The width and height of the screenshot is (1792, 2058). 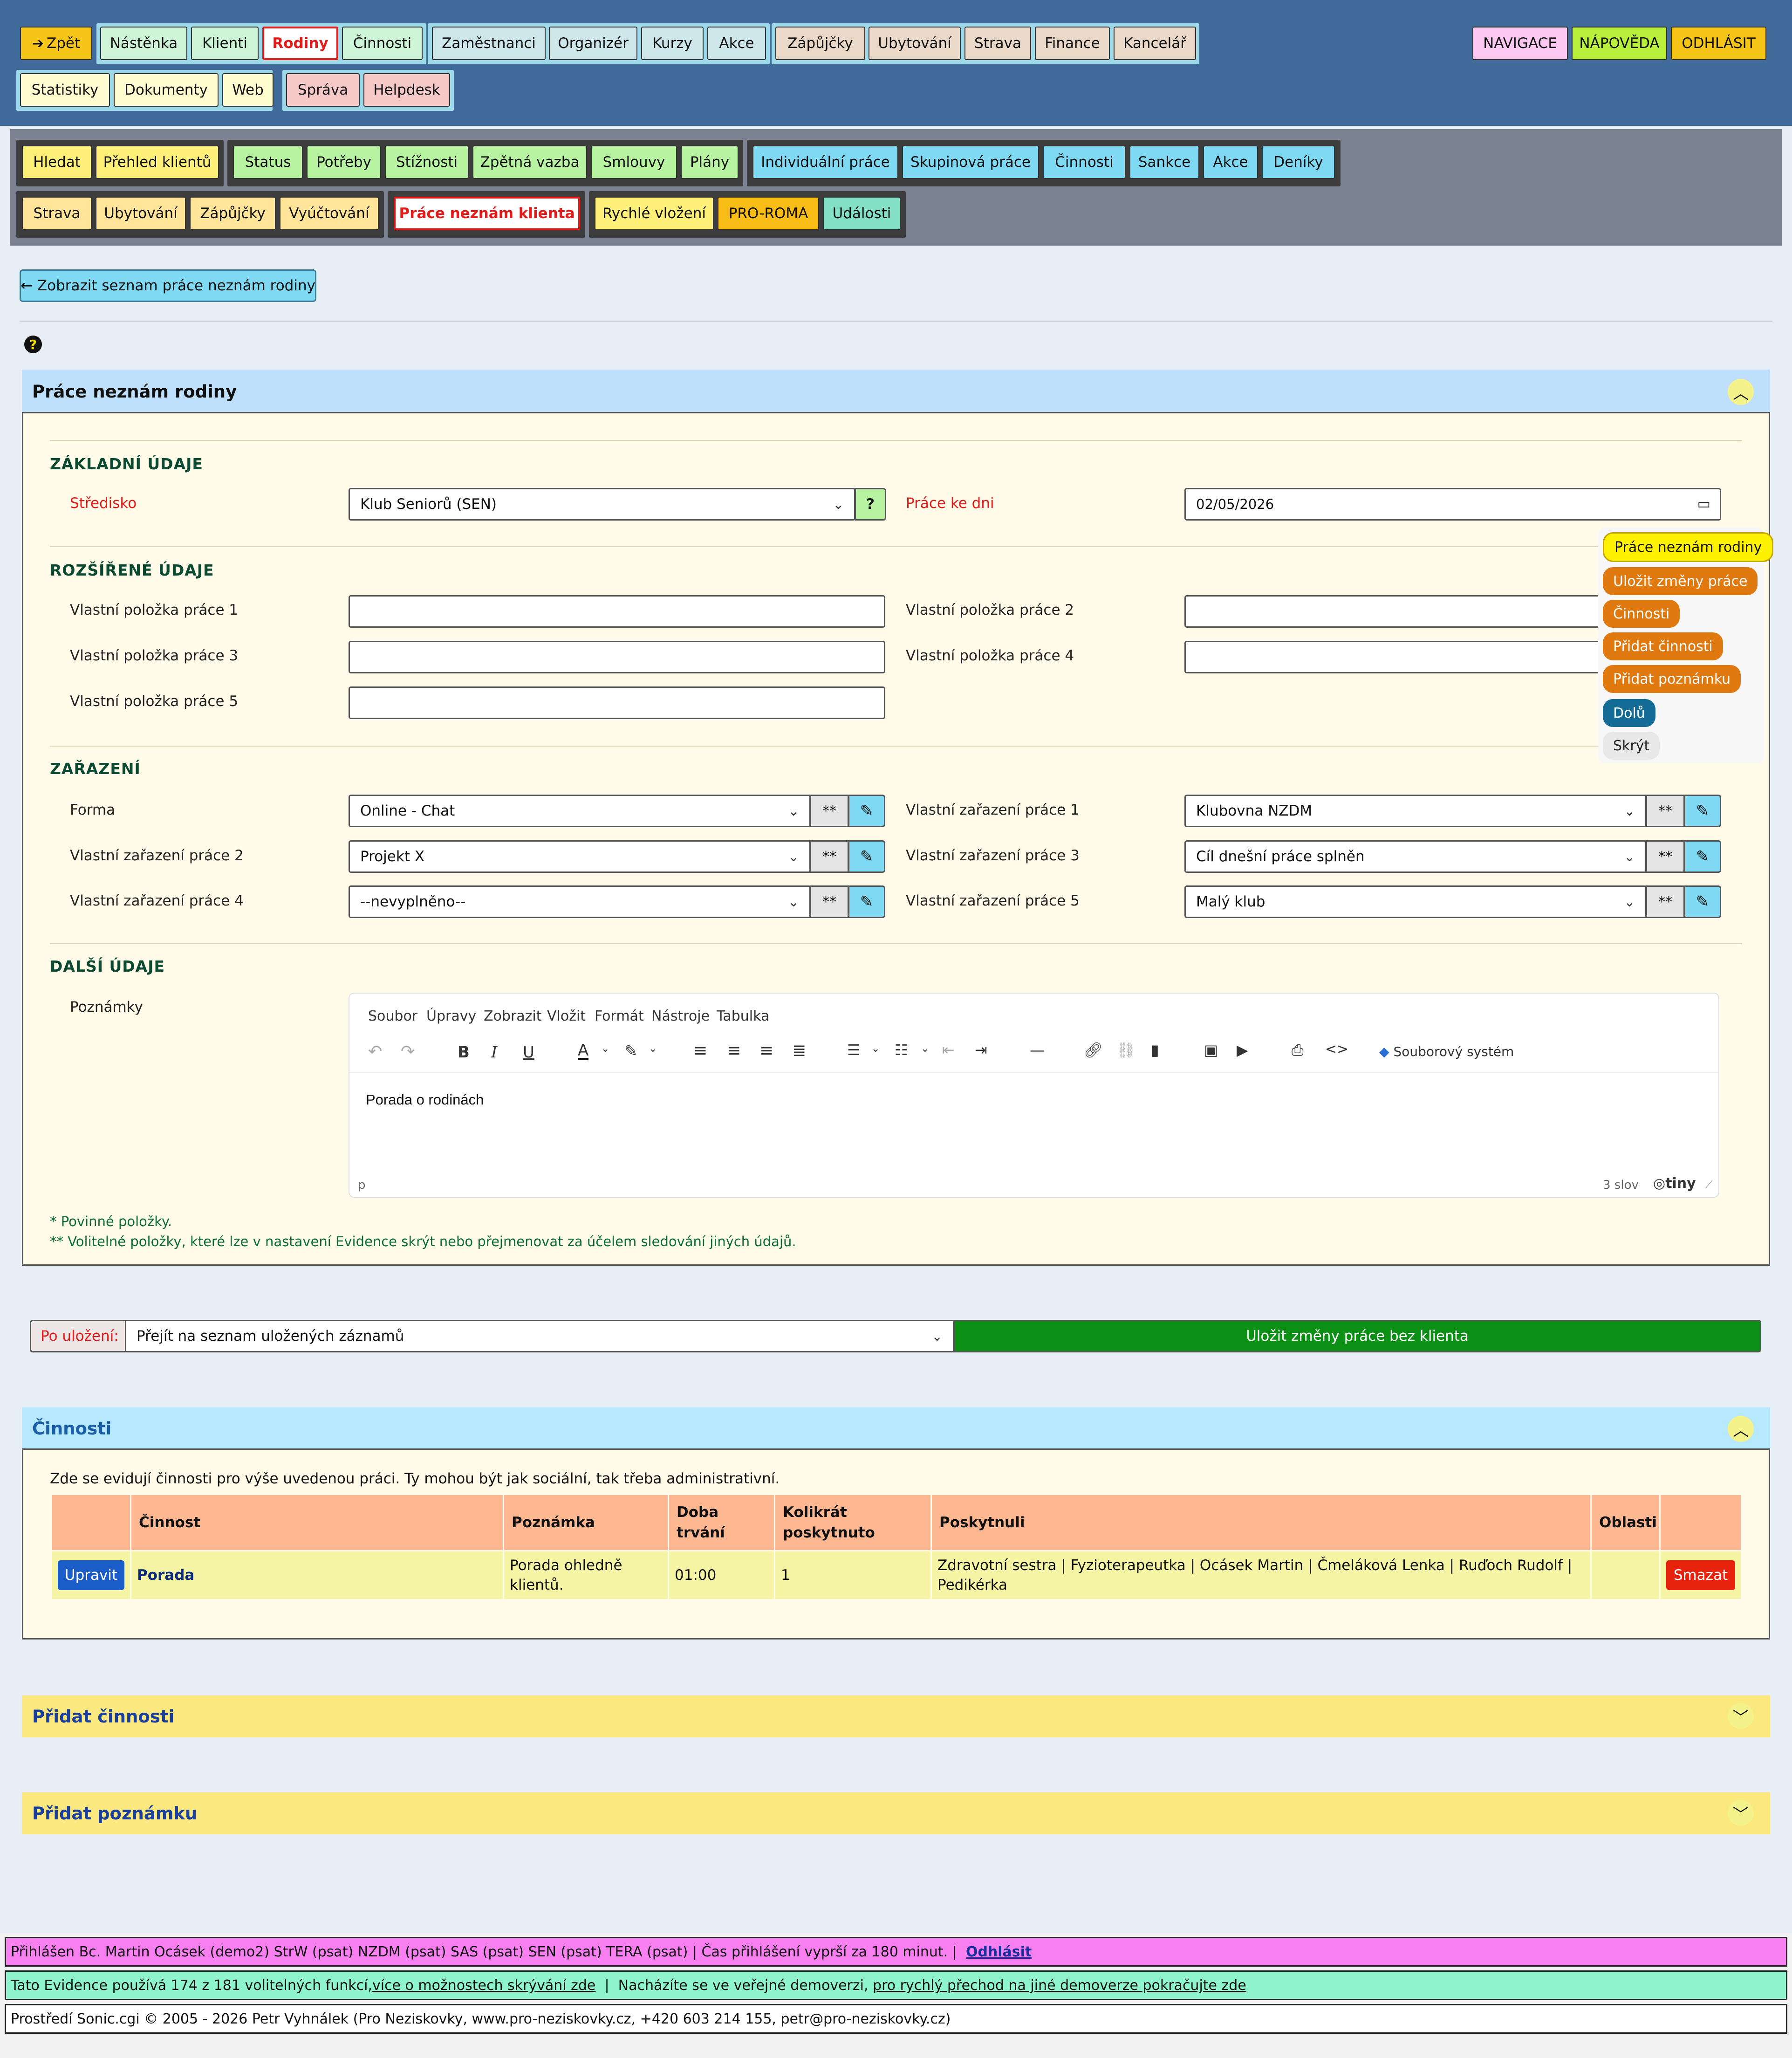 What do you see at coordinates (344, 162) in the screenshot?
I see `subnav-potreby: Potřeby` at bounding box center [344, 162].